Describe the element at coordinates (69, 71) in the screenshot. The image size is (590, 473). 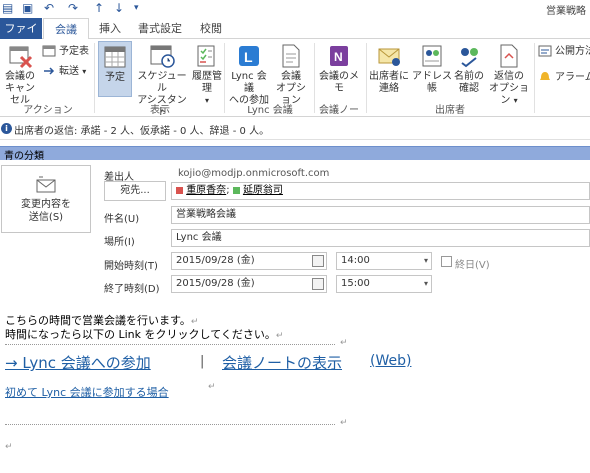
I see `forward-label: 転送` at that location.